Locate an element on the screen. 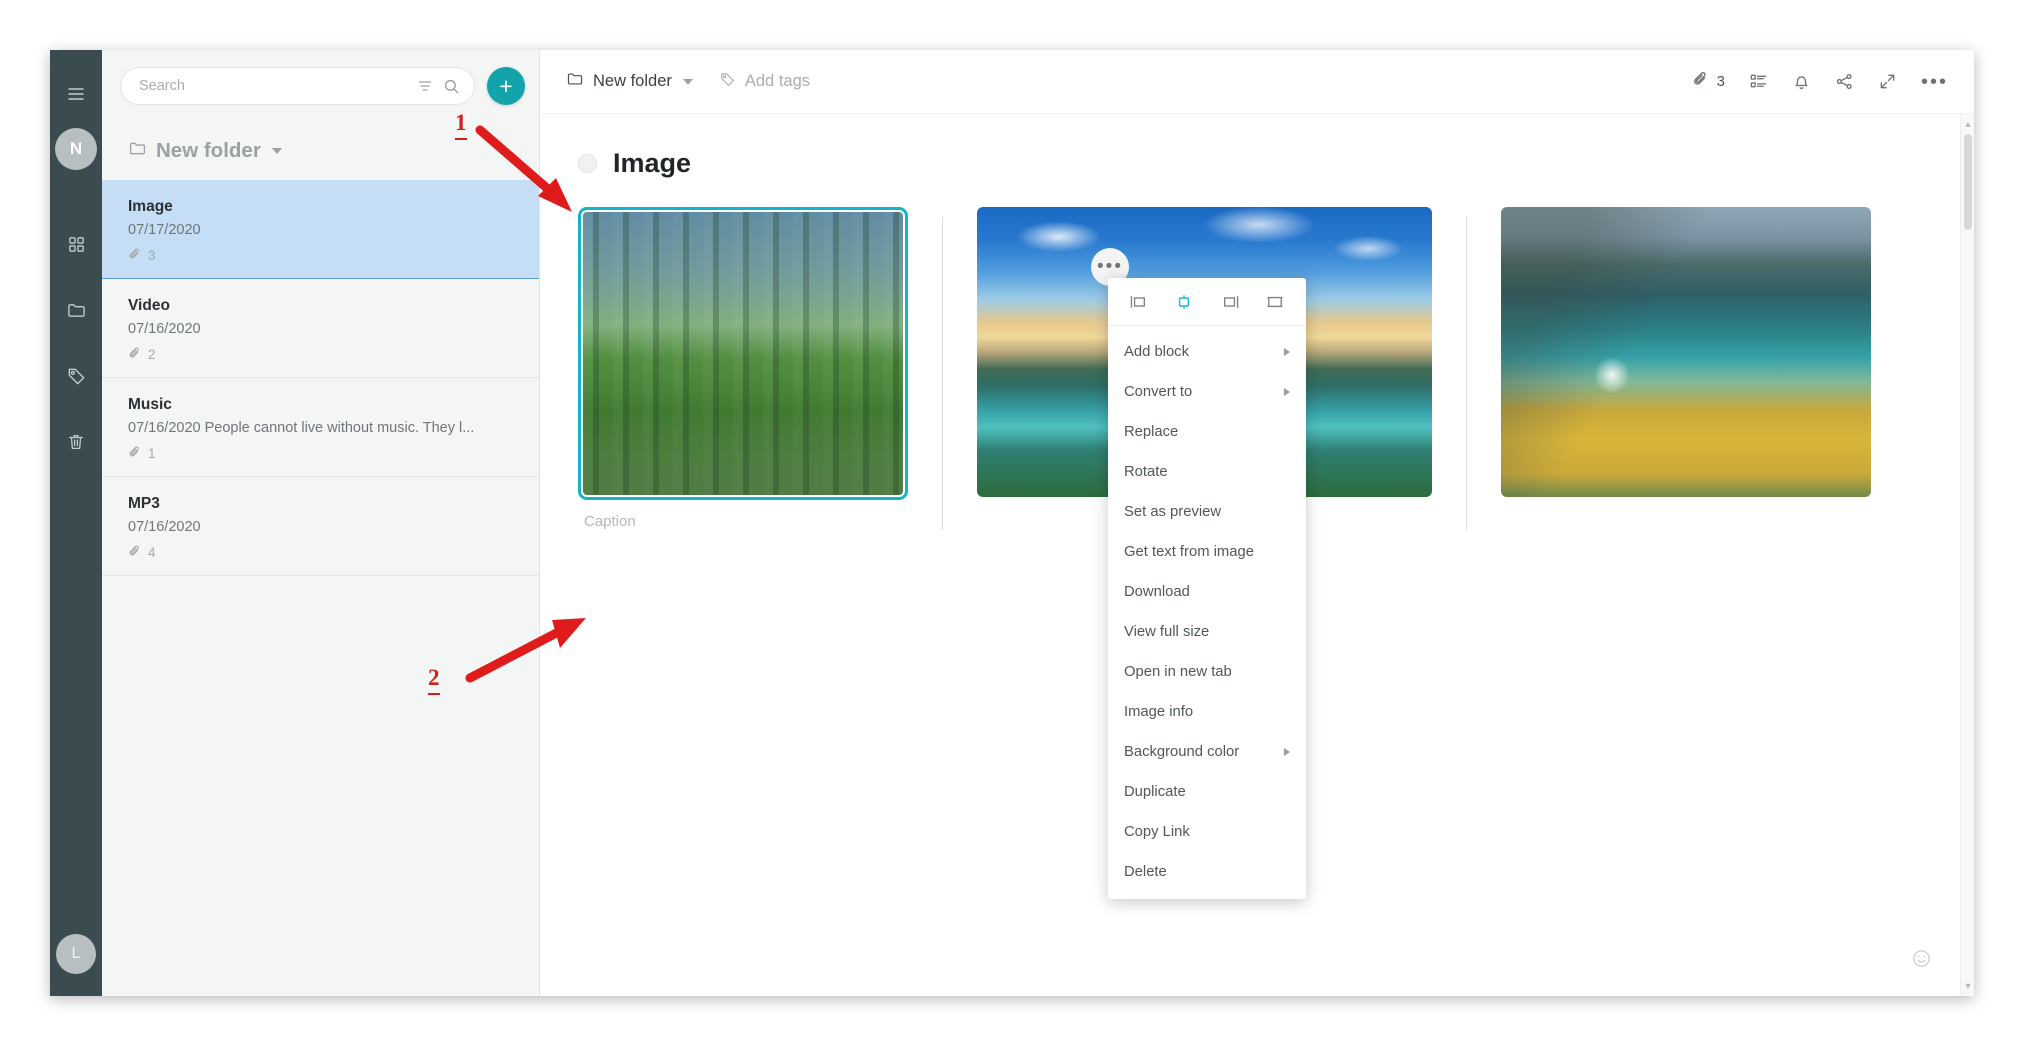 Image resolution: width=2024 pixels, height=1046 pixels. annotation-number-2: 2 is located at coordinates (434, 680).